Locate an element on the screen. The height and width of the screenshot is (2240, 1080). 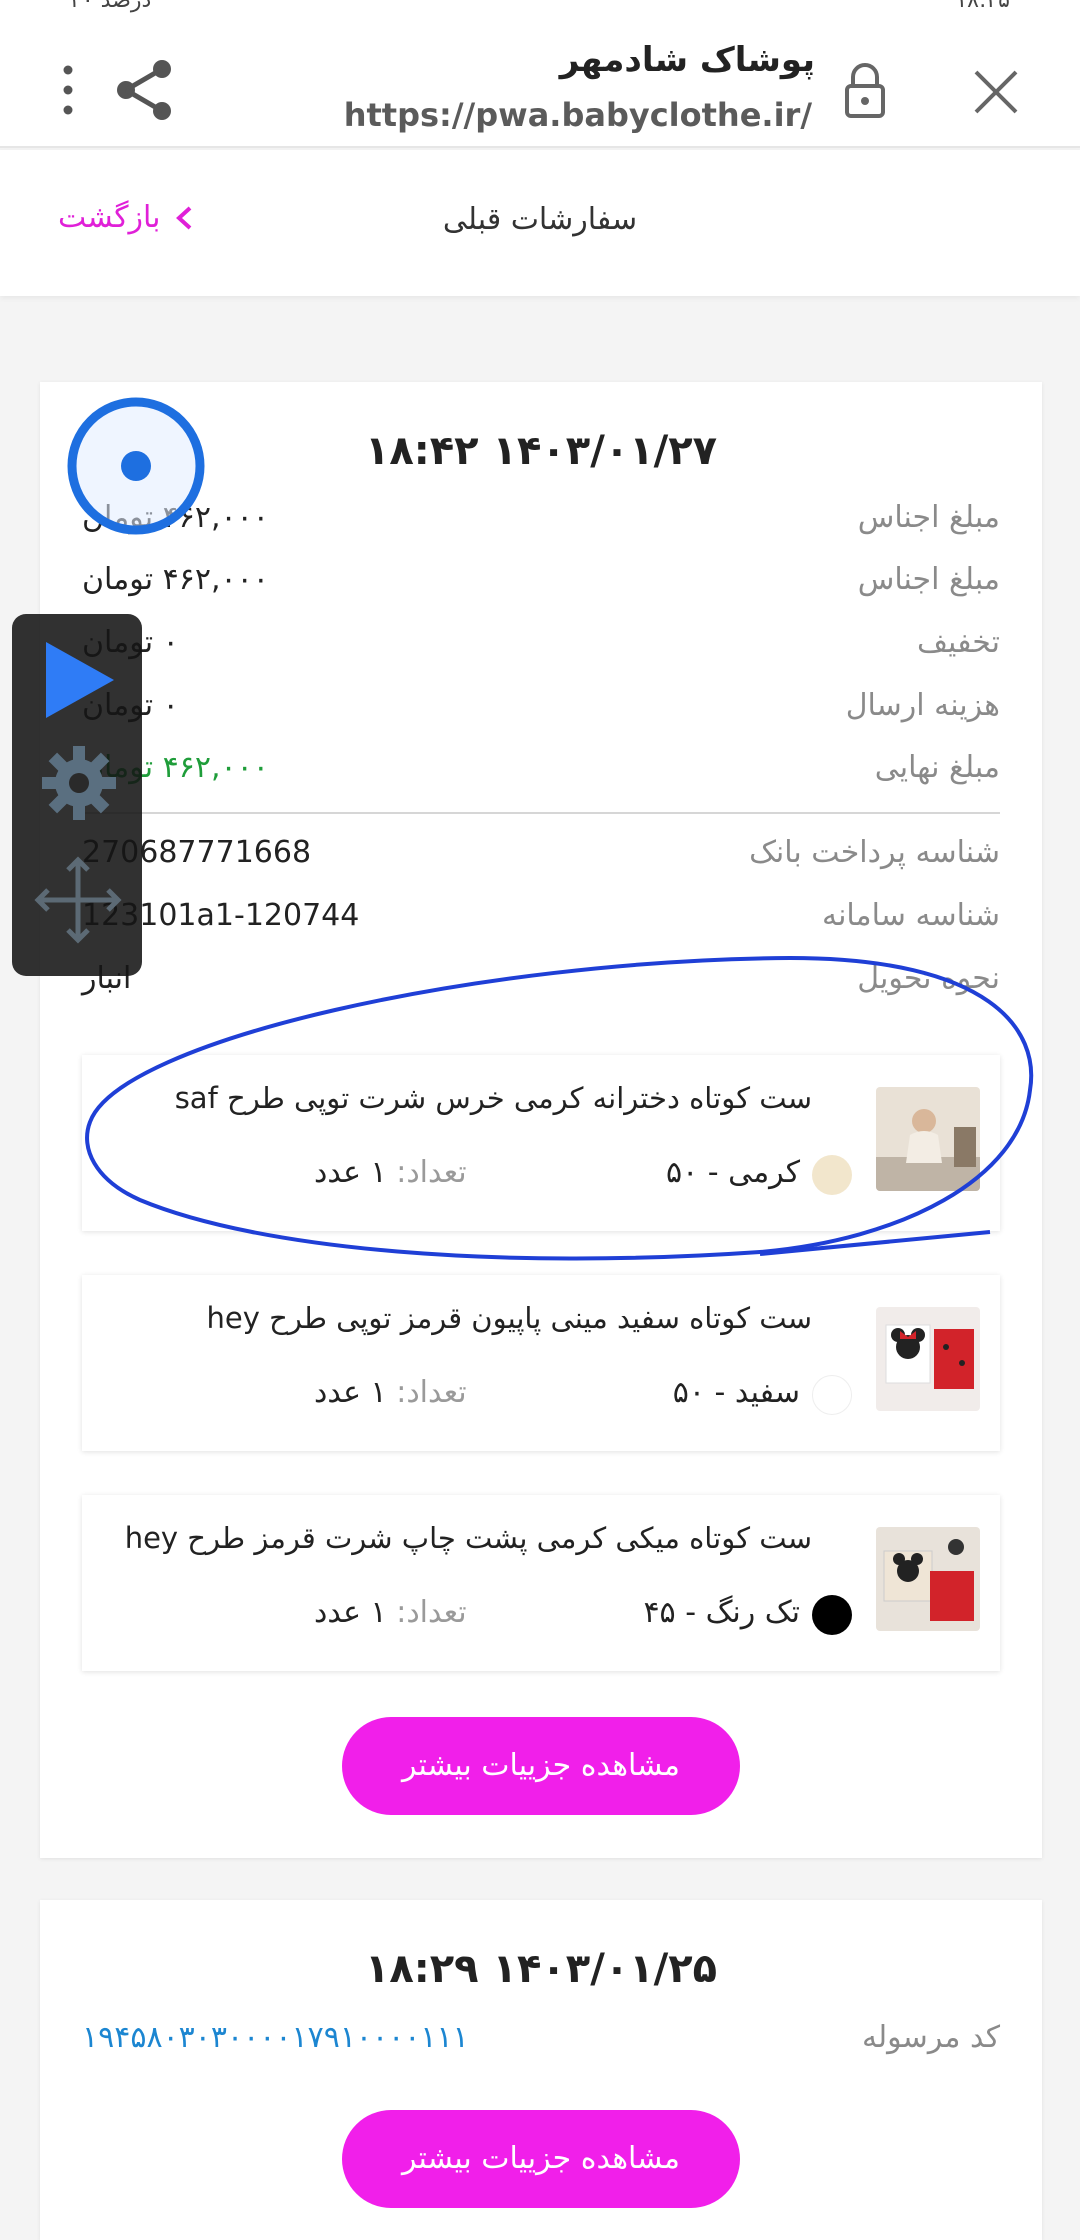
recorder-toolbar is located at coordinates (77, 795).